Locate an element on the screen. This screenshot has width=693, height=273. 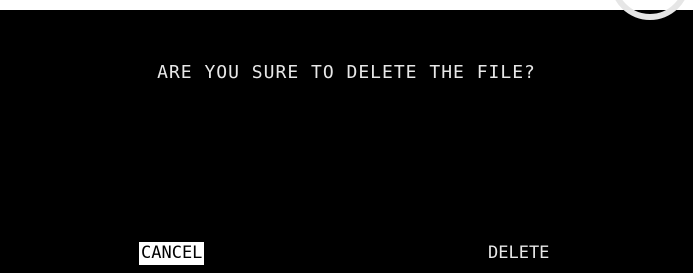
cancel-button: CANCEL is located at coordinates (172, 253).